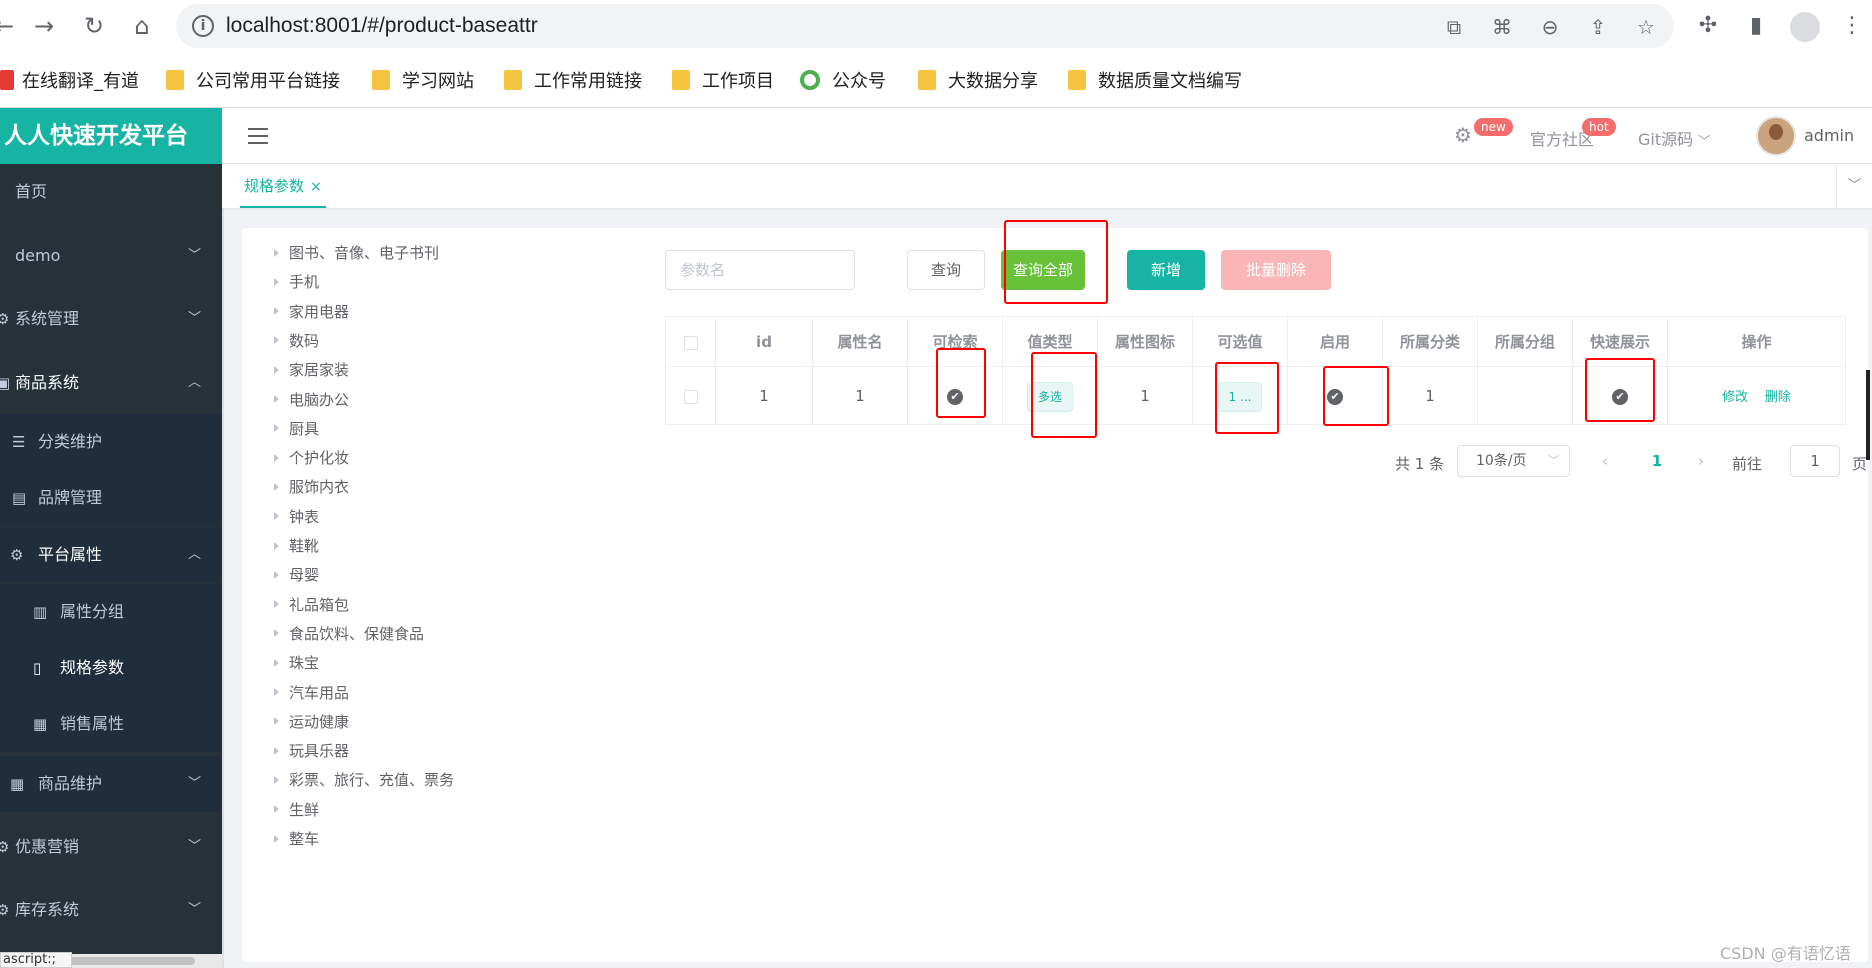 The image size is (1872, 968). What do you see at coordinates (573, 80) in the screenshot?
I see `bookmark-item: 工作常用链接` at bounding box center [573, 80].